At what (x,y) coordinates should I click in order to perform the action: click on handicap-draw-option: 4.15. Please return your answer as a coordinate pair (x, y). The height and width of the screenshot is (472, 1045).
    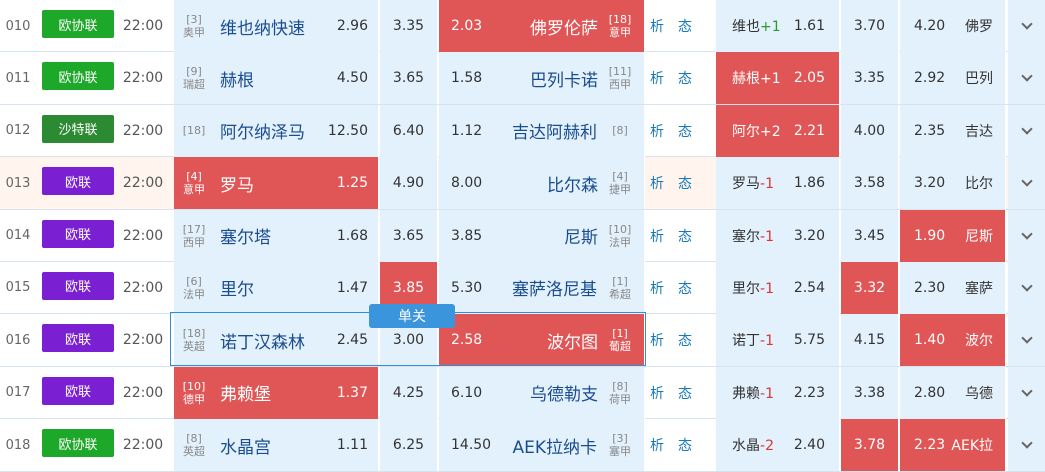
    Looking at the image, I should click on (870, 340).